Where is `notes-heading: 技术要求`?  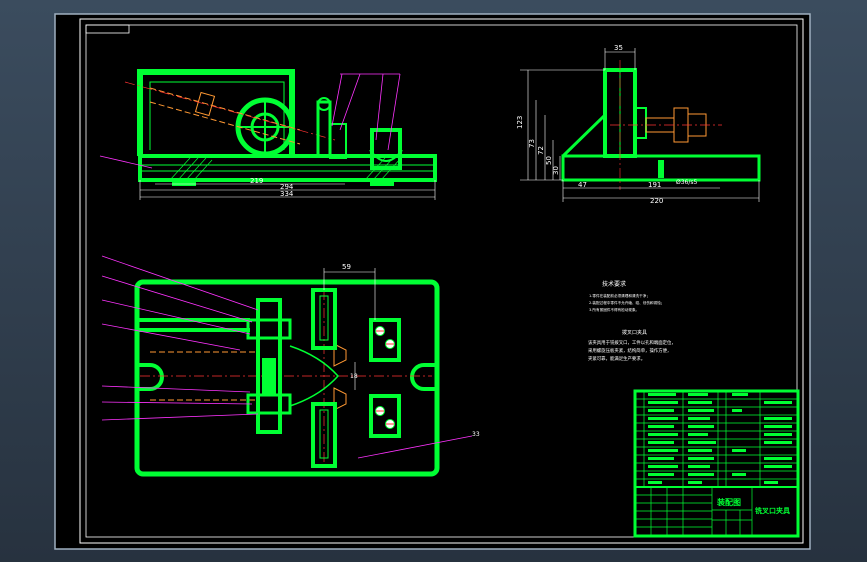
notes-heading: 技术要求 is located at coordinates (614, 284).